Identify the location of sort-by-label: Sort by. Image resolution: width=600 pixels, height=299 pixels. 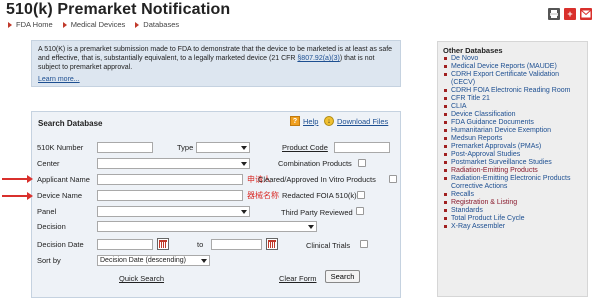
(49, 260).